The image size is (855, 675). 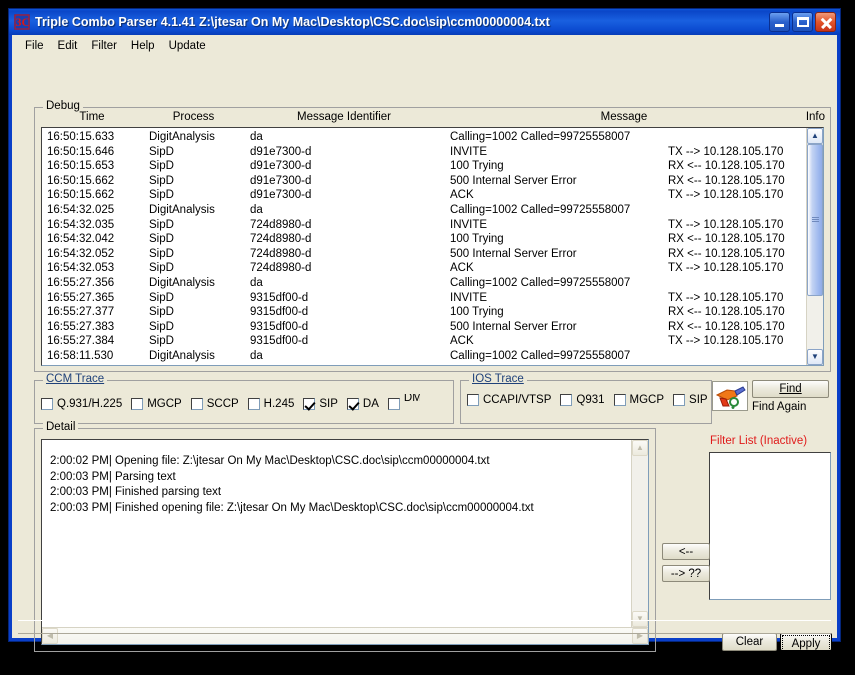 What do you see at coordinates (624, 117) in the screenshot?
I see `column-header-message: Message` at bounding box center [624, 117].